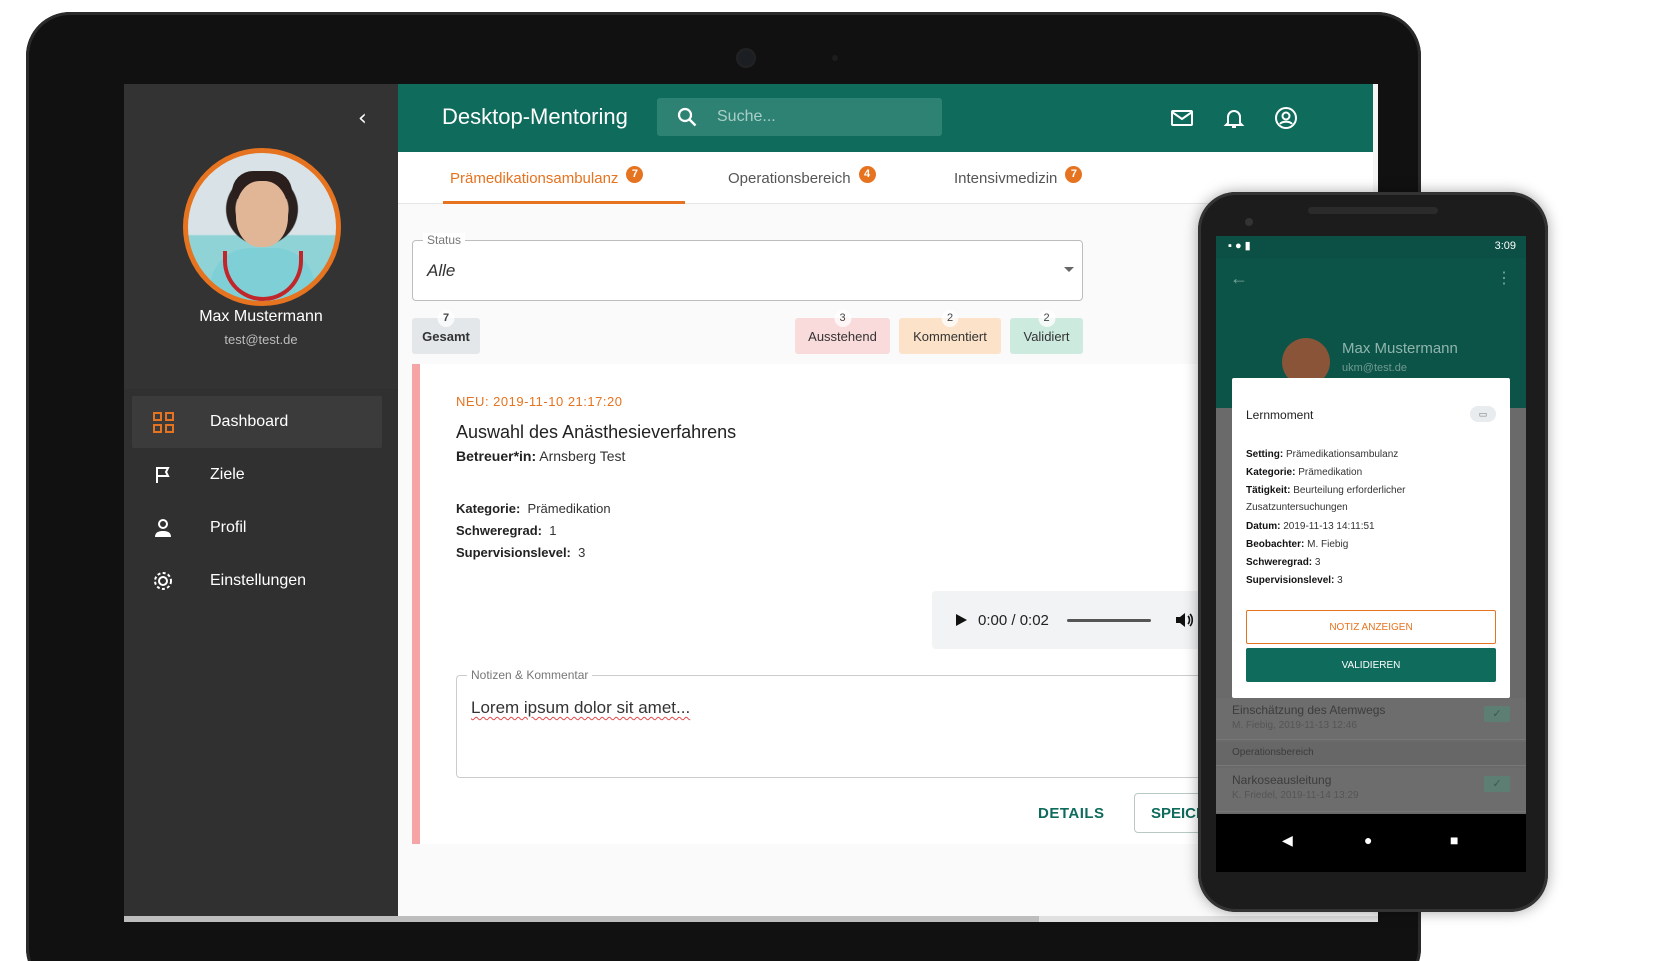 The image size is (1658, 961). I want to click on phone-user-name: Max Mustermann, so click(1400, 348).